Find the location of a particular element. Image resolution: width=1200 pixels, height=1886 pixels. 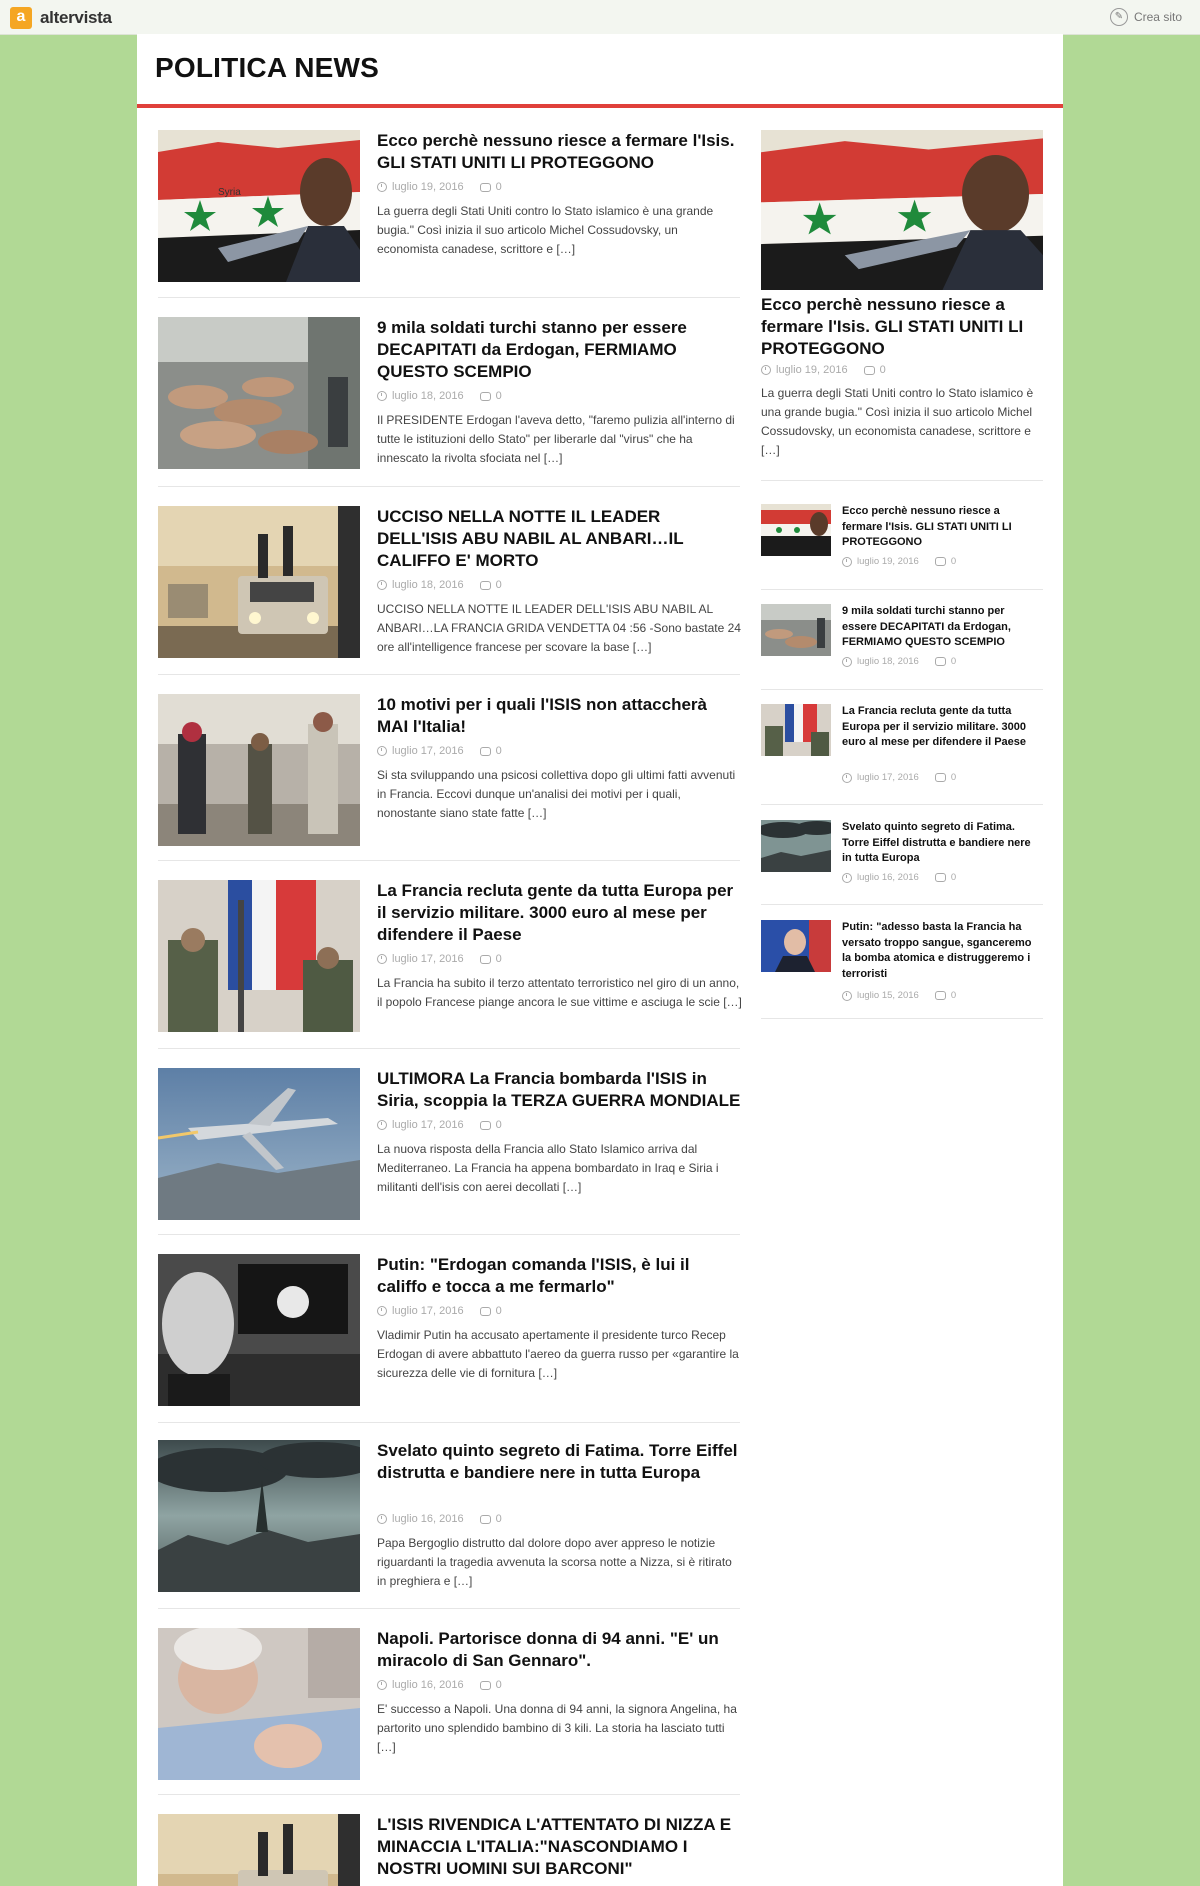

elderly-woman-baby-image is located at coordinates (259, 1704).